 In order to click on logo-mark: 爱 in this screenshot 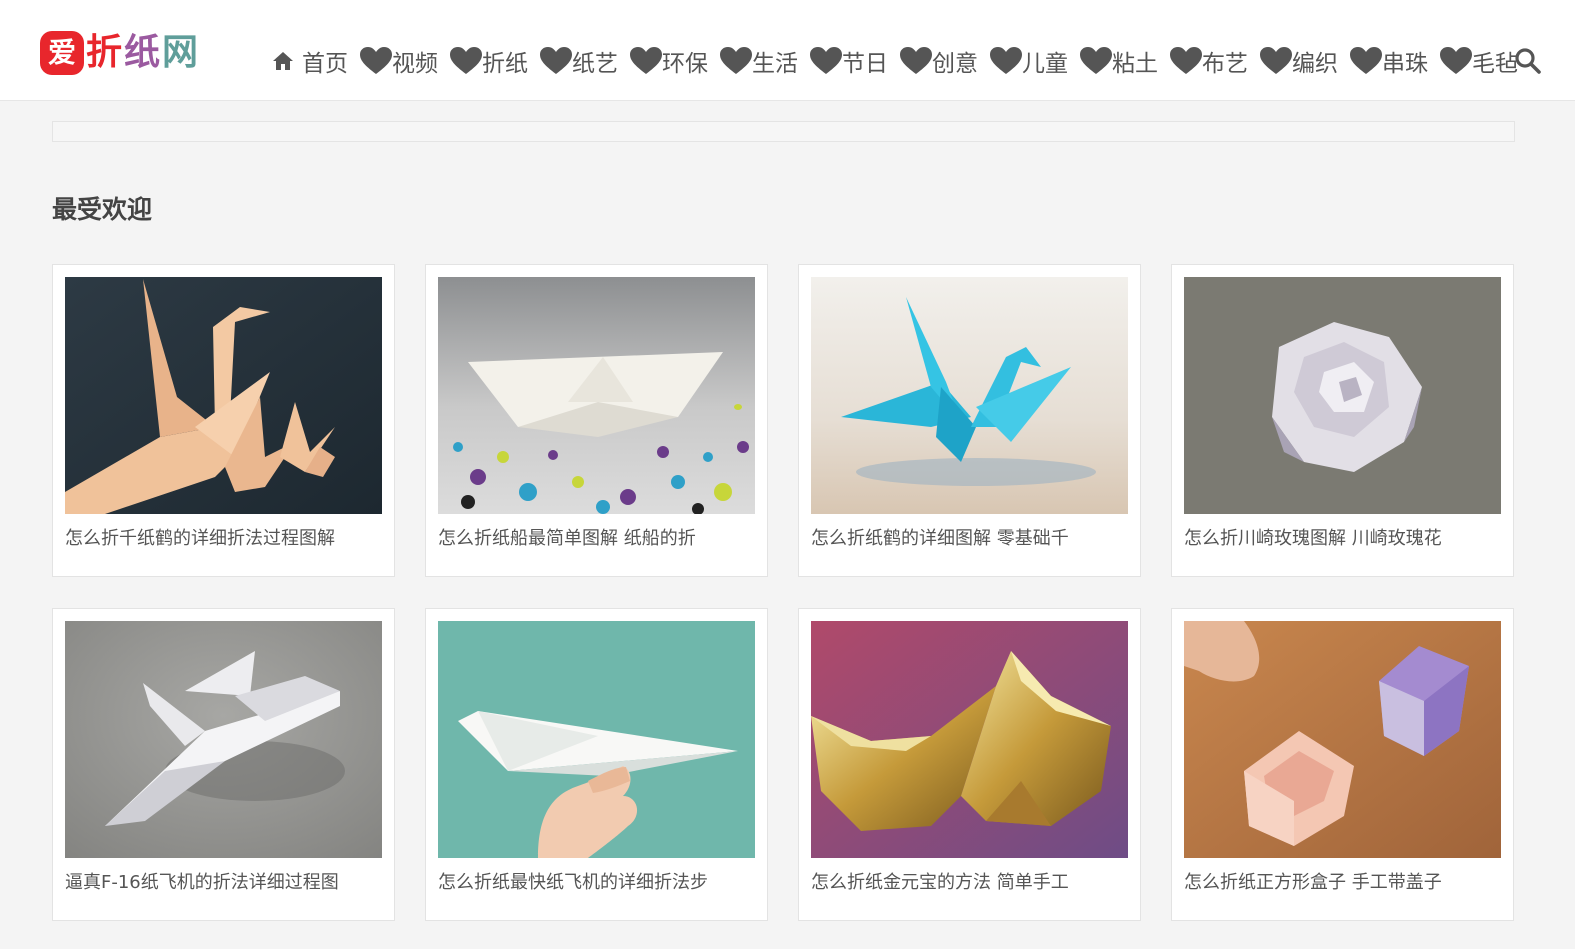, I will do `click(62, 53)`.